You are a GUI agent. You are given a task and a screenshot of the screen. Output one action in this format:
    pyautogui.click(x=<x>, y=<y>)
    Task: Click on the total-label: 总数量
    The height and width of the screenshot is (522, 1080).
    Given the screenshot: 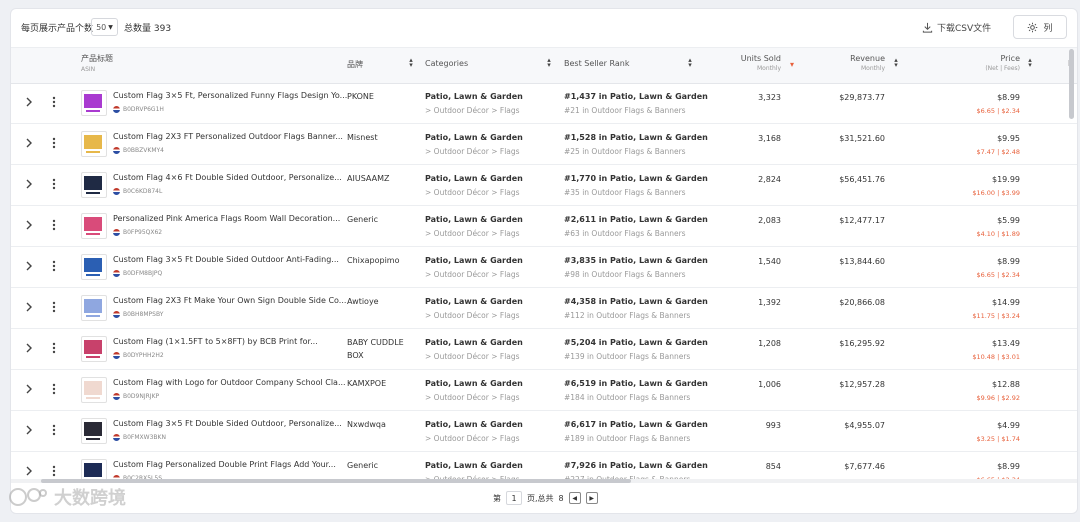 What is the action you would take?
    pyautogui.click(x=138, y=29)
    